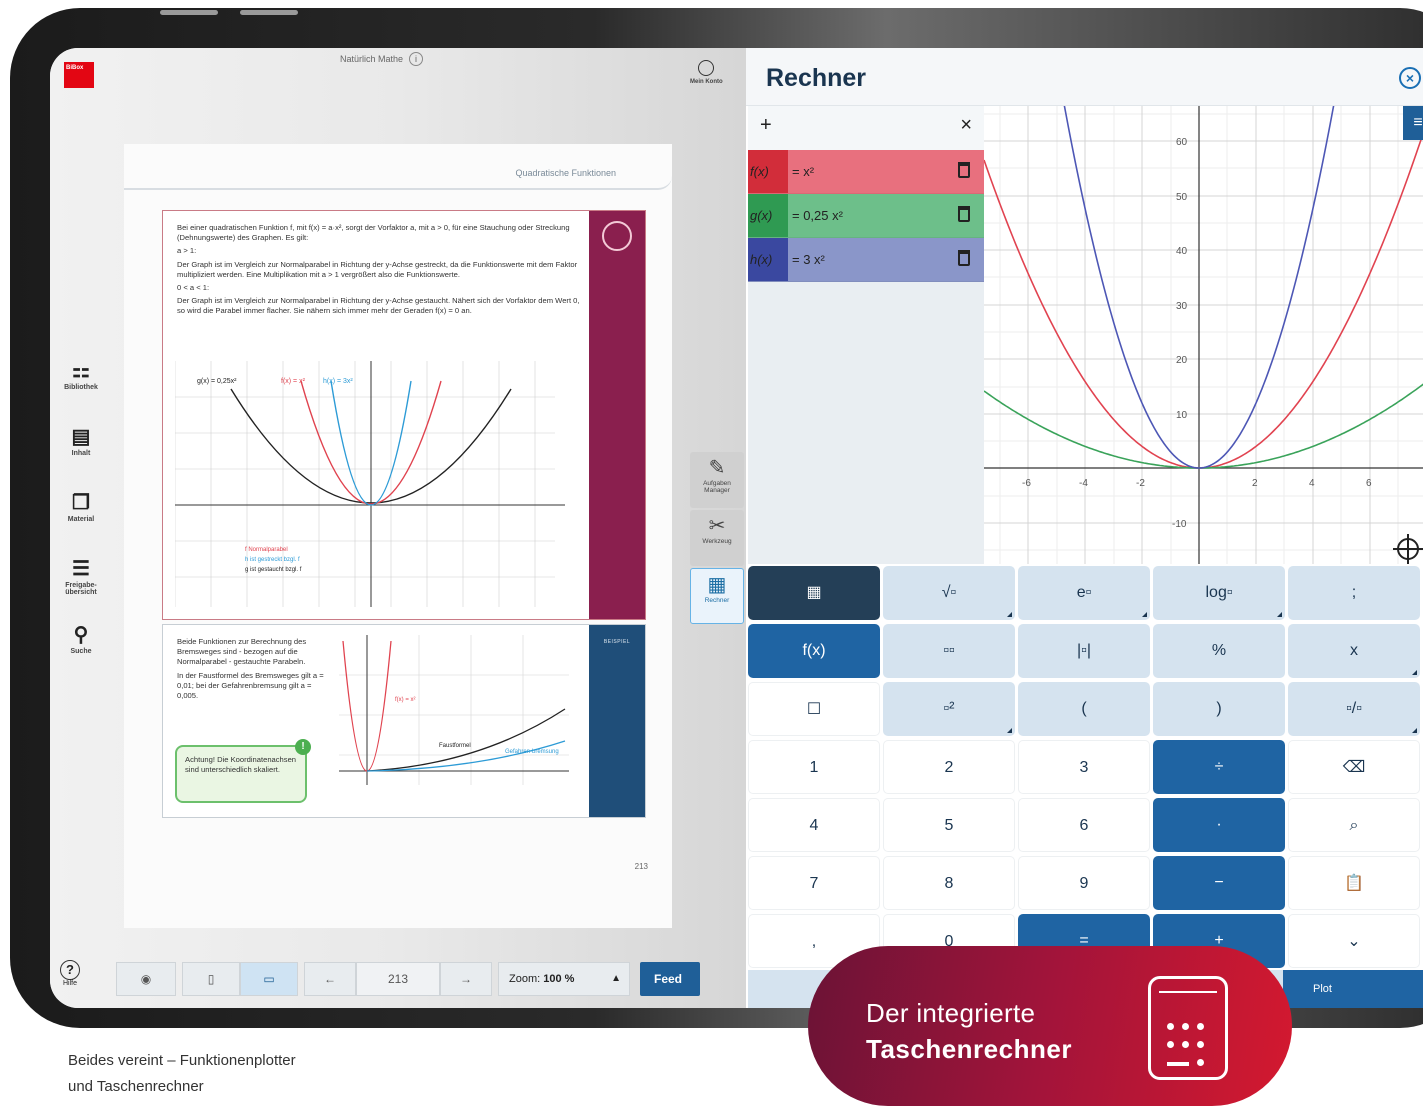 The width and height of the screenshot is (1423, 1109). Describe the element at coordinates (814, 709) in the screenshot. I see `bookmark-key: ☐` at that location.